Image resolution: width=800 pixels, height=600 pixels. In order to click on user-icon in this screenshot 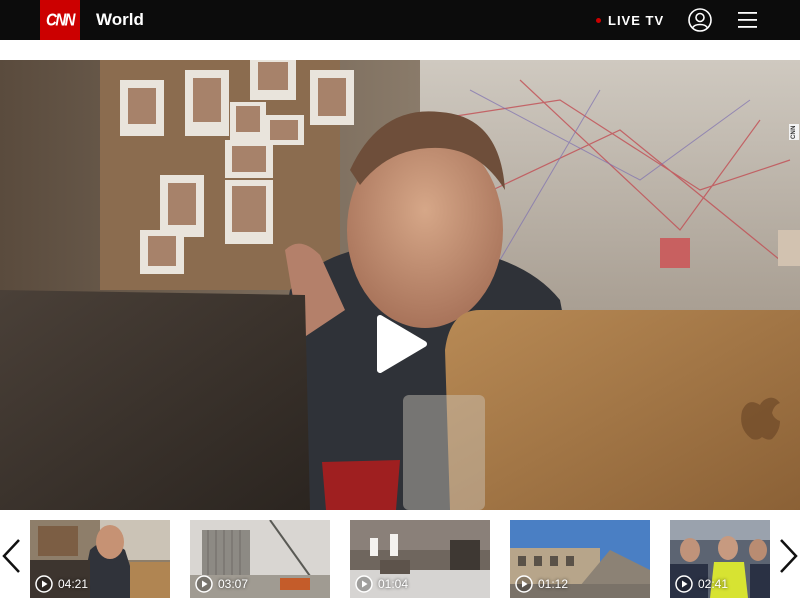, I will do `click(700, 20)`.